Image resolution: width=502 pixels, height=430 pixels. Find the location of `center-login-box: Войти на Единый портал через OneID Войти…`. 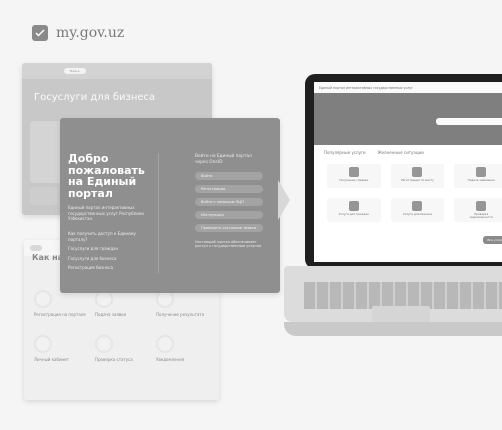

center-login-box: Войти на Единый портал через OneID Войти… is located at coordinates (229, 201).